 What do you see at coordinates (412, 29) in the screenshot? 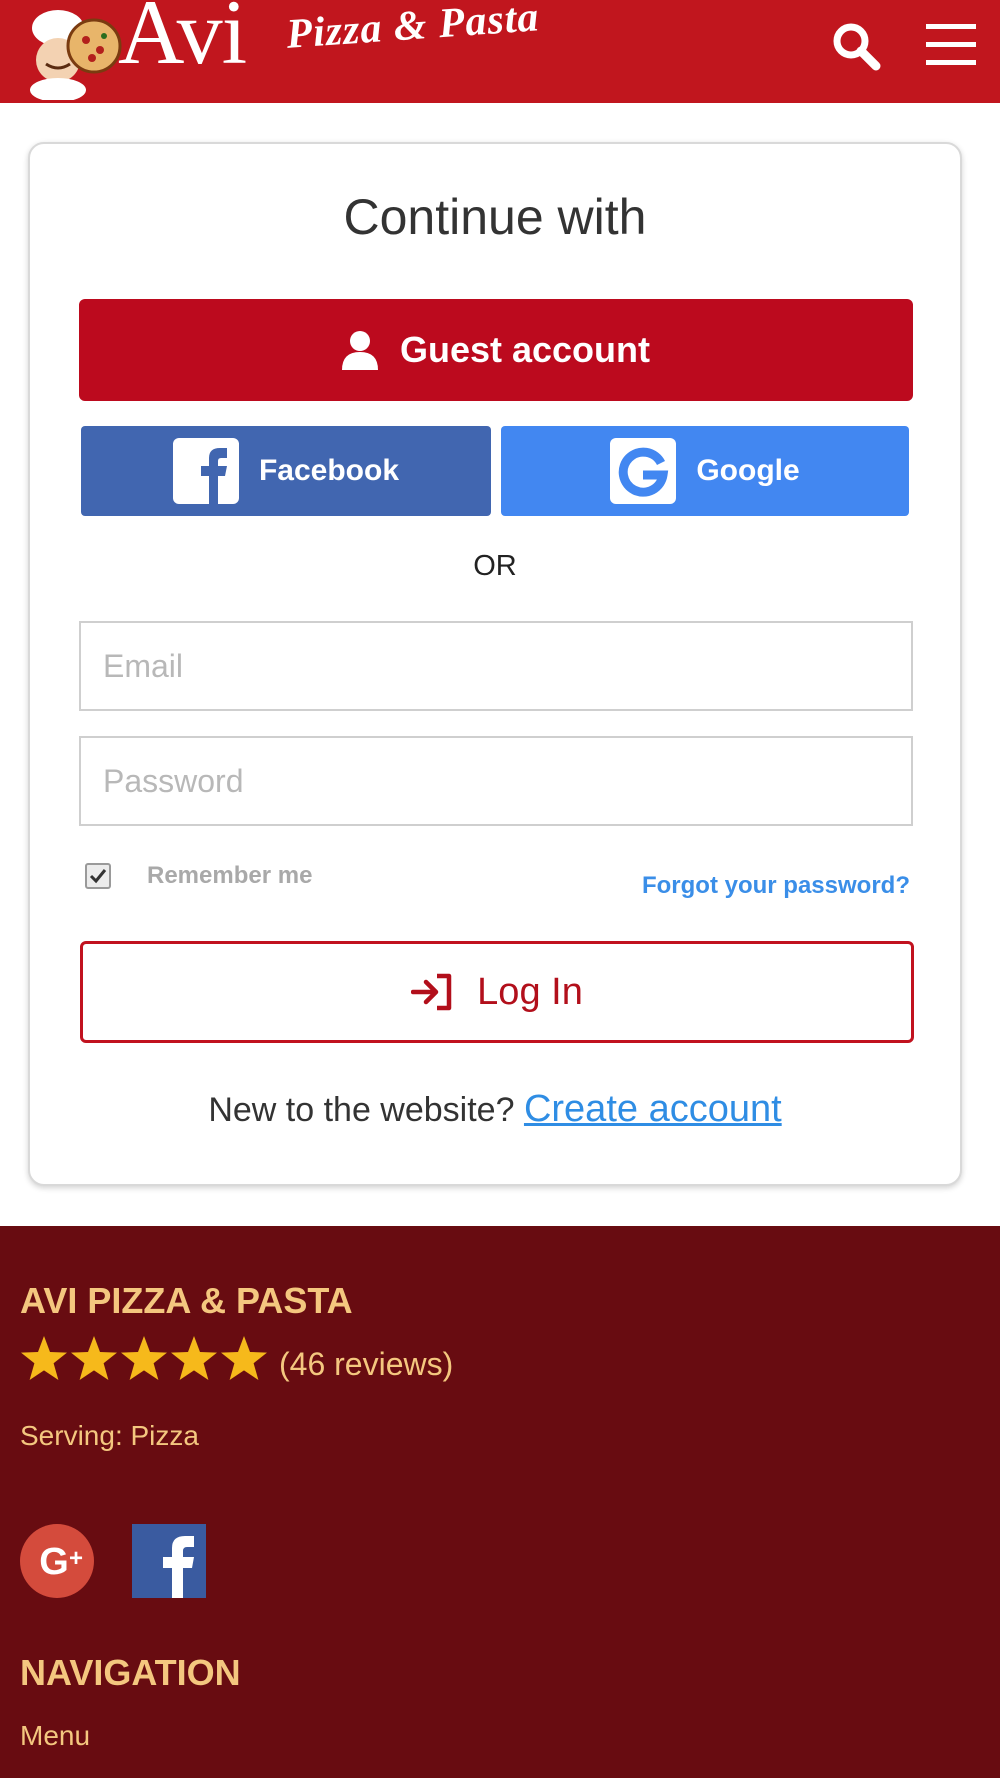
I see `logo-subtitle: Pizza & Pasta` at bounding box center [412, 29].